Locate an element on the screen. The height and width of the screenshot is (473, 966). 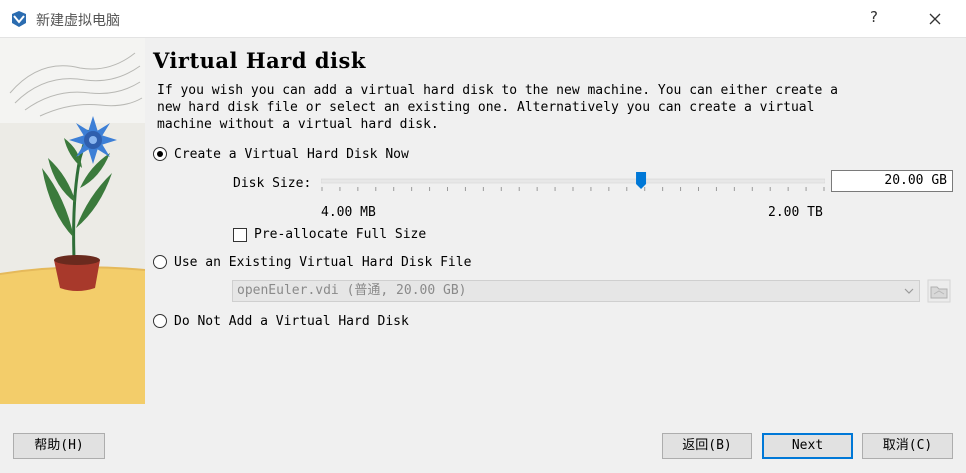
page-title: Virtual Hard disk is located at coordinates (259, 60).